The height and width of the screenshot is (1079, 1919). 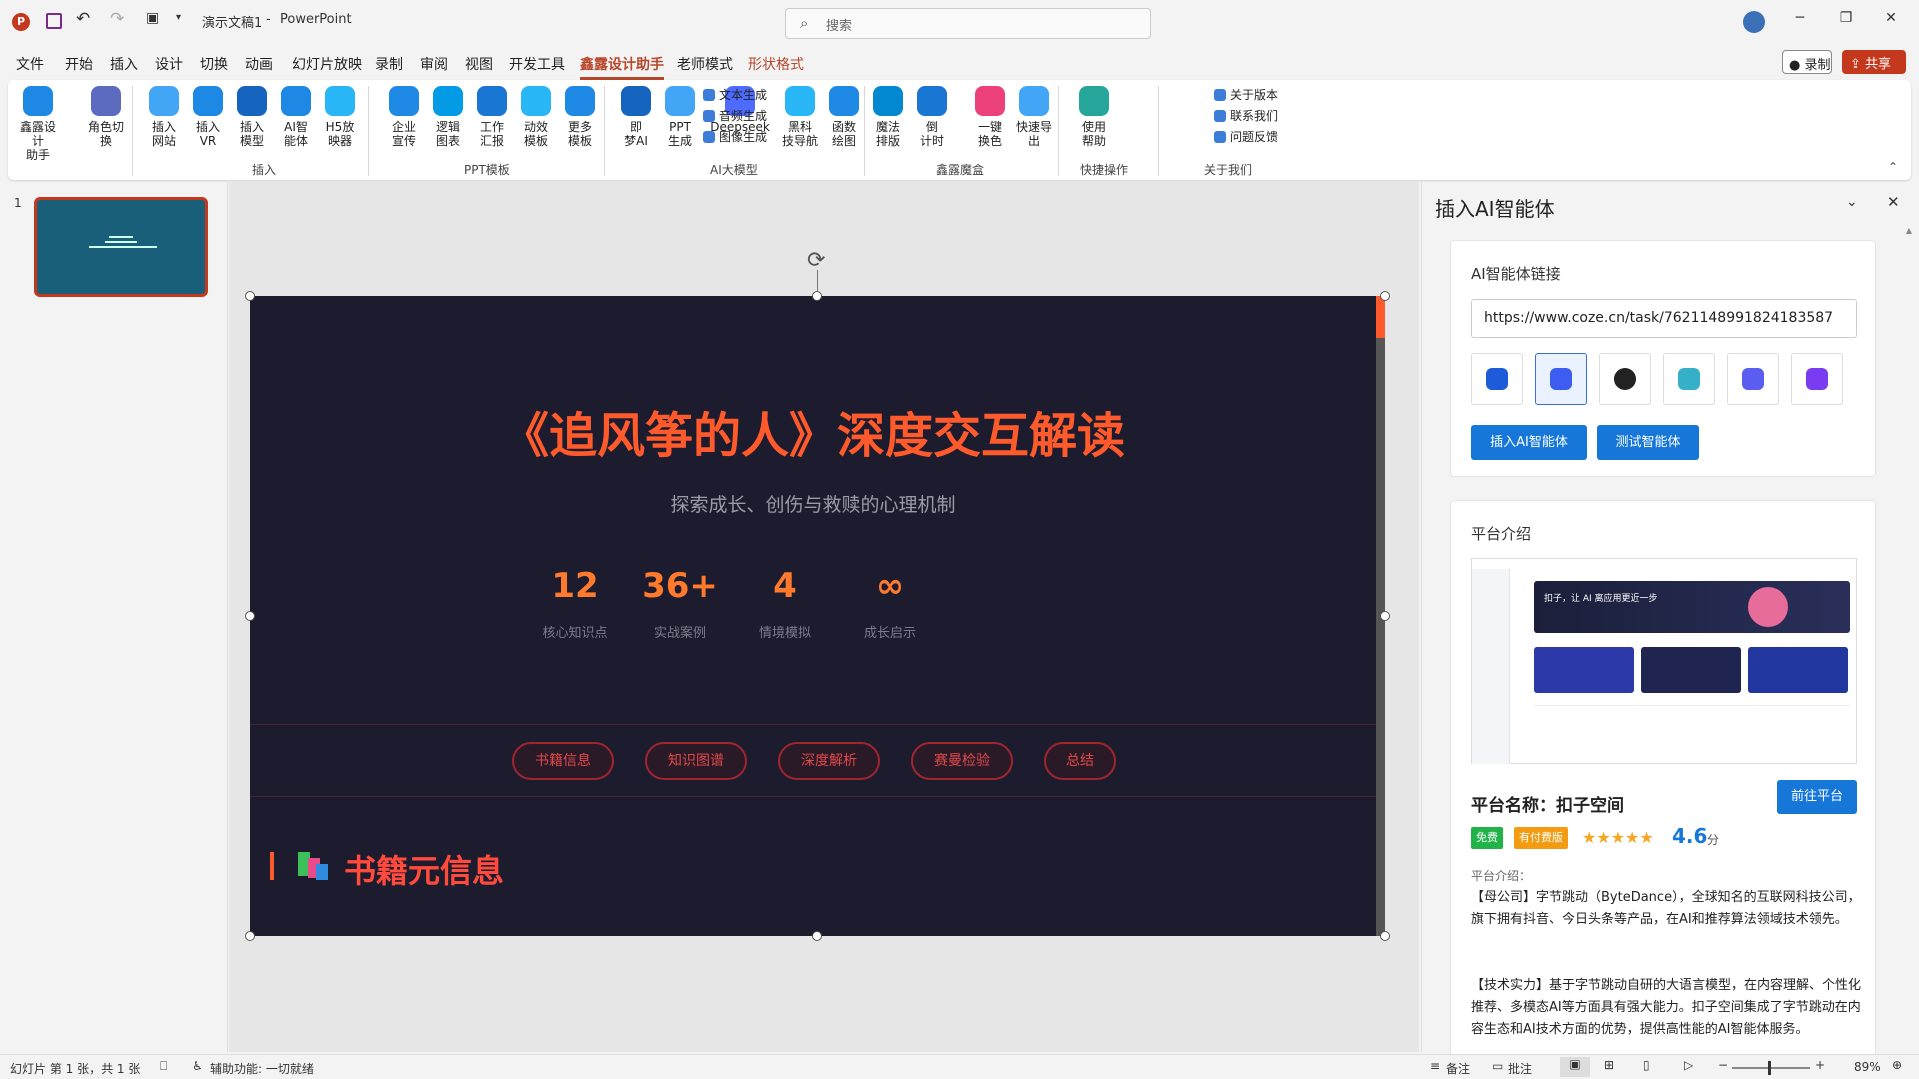 I want to click on zoom-level: 89%, so click(x=1867, y=1067).